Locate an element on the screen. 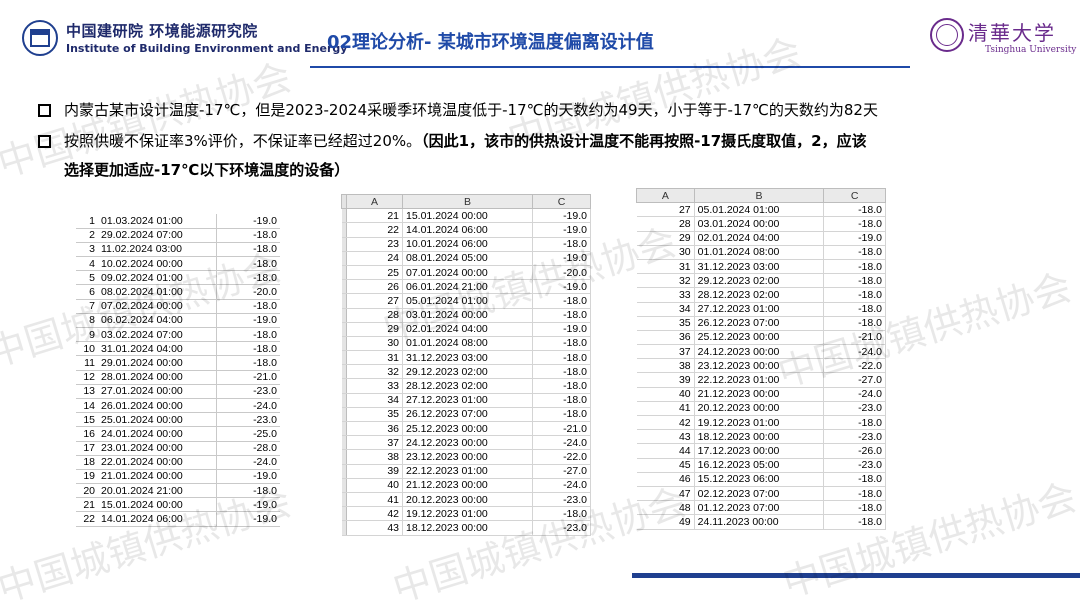 Image resolution: width=1080 pixels, height=608 pixels. datetime-cell: 01.03.2024 01:00 is located at coordinates (157, 221).